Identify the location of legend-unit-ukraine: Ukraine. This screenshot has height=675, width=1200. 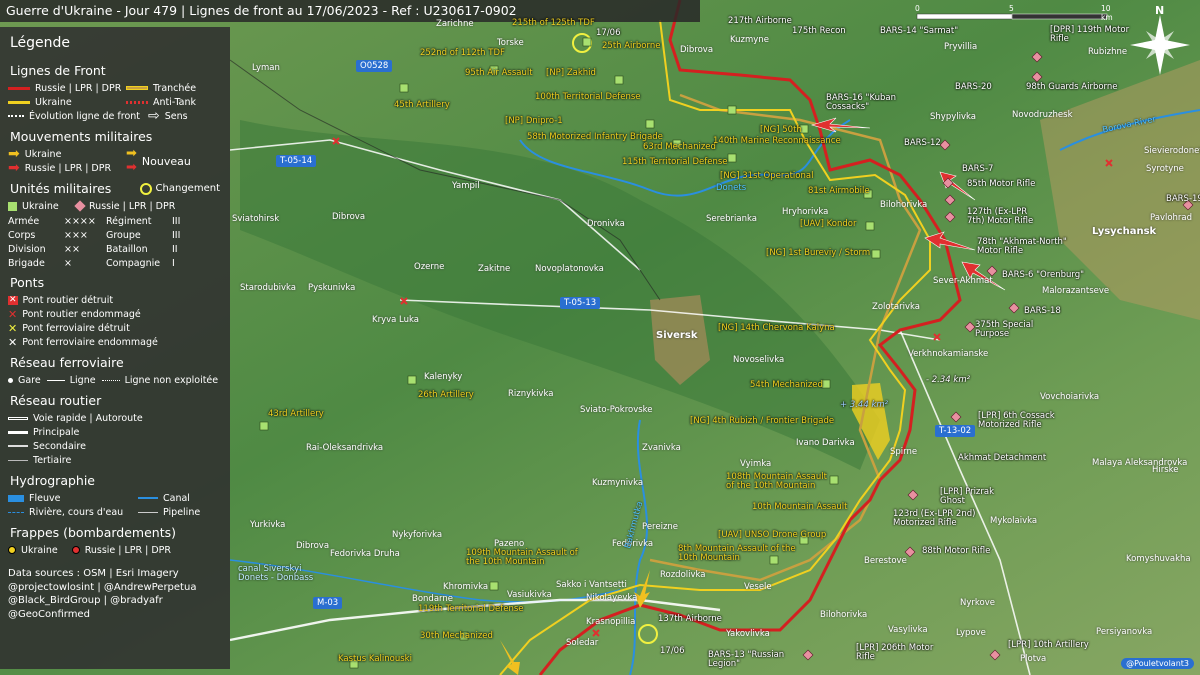
(40, 206).